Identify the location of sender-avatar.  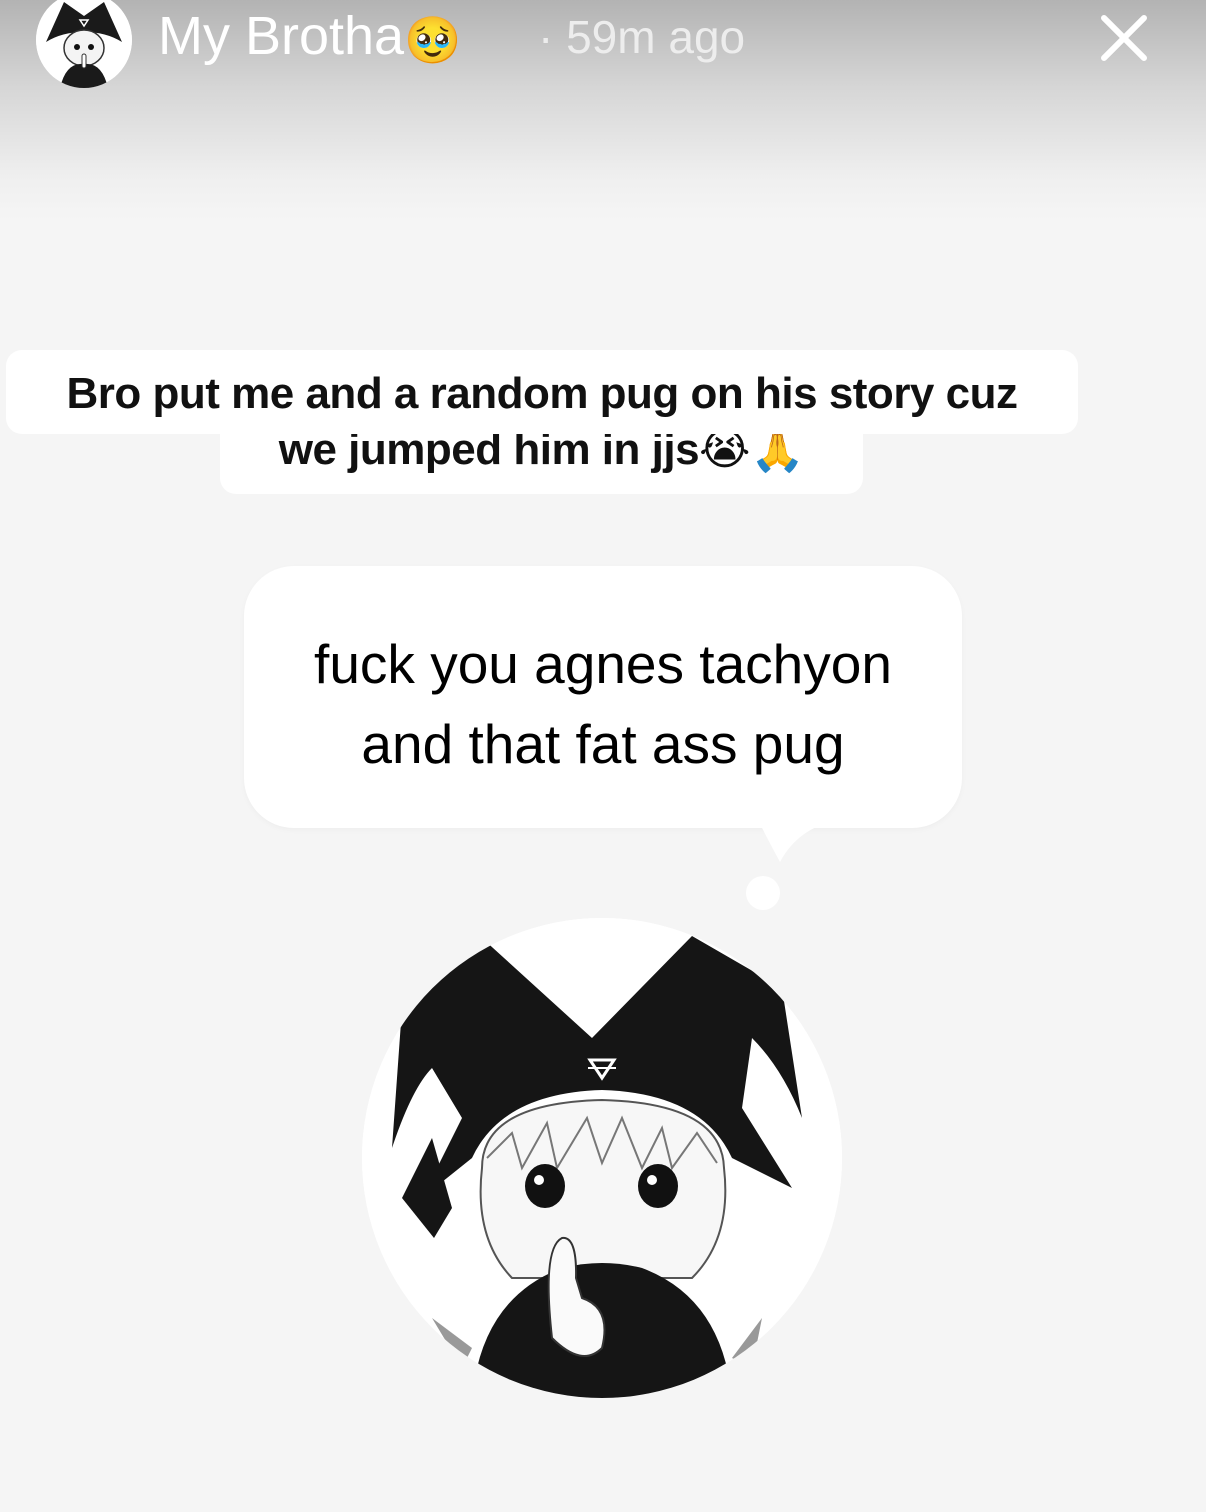
(602, 1158).